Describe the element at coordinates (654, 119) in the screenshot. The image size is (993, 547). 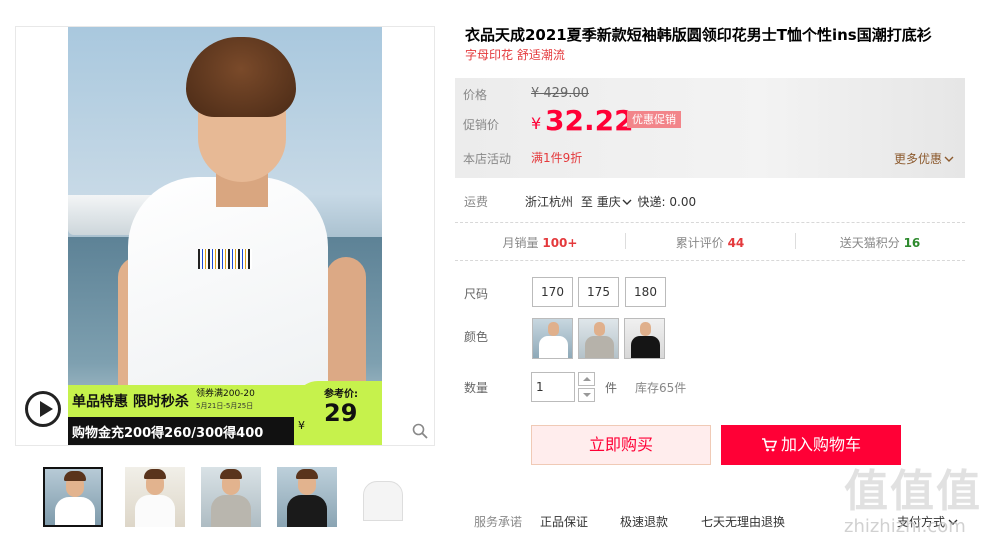
I see `promo-tag-badge: 优惠促销` at that location.